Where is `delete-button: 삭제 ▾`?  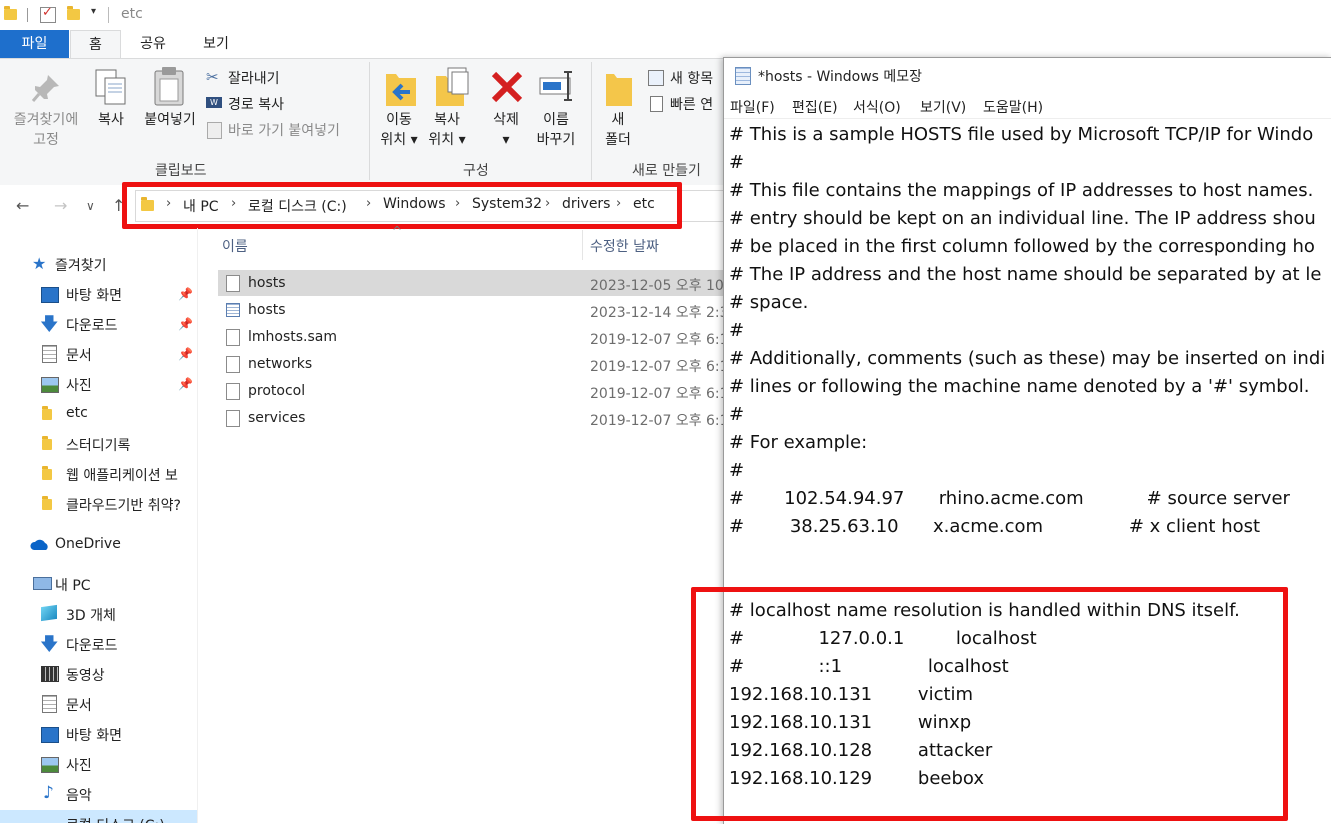
delete-button: 삭제 ▾ is located at coordinates (506, 130).